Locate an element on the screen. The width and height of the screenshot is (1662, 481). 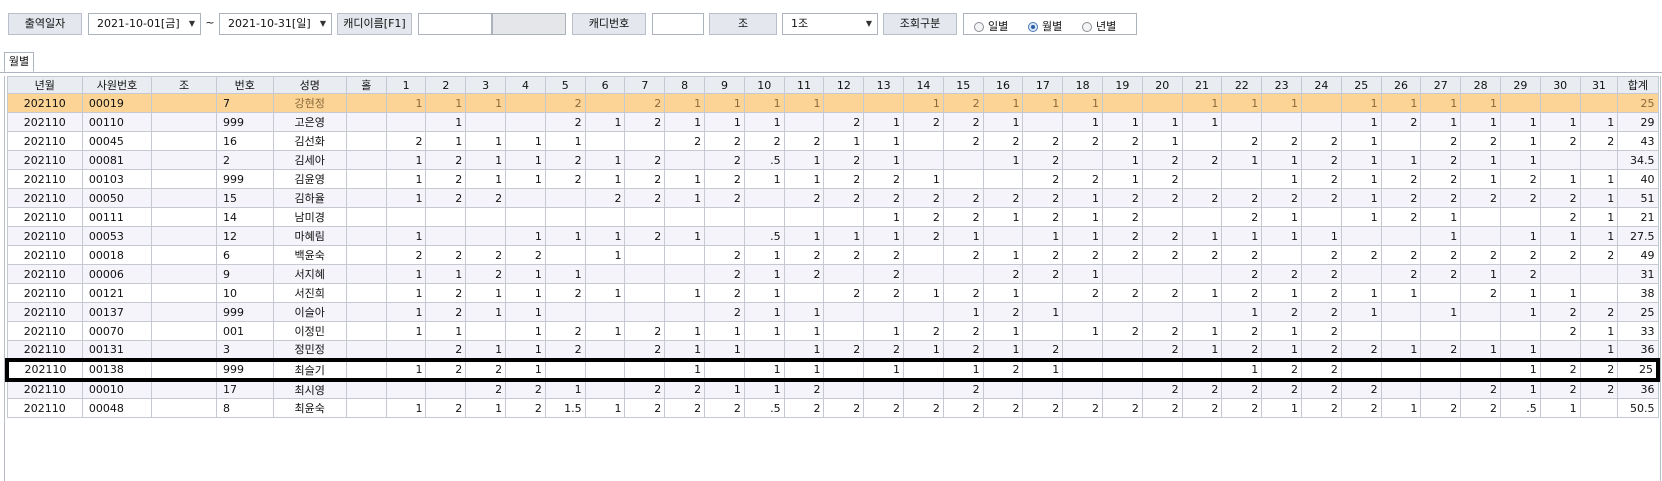
table-cell: 00053 is located at coordinates (117, 236).